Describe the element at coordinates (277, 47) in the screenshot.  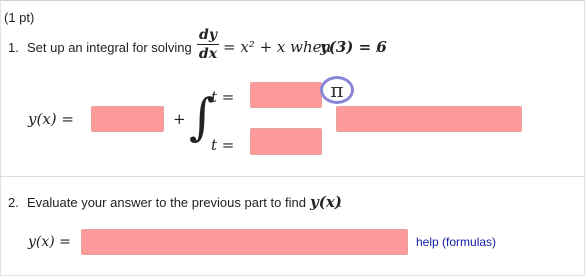
I see `q1-equation: = x² + x when` at that location.